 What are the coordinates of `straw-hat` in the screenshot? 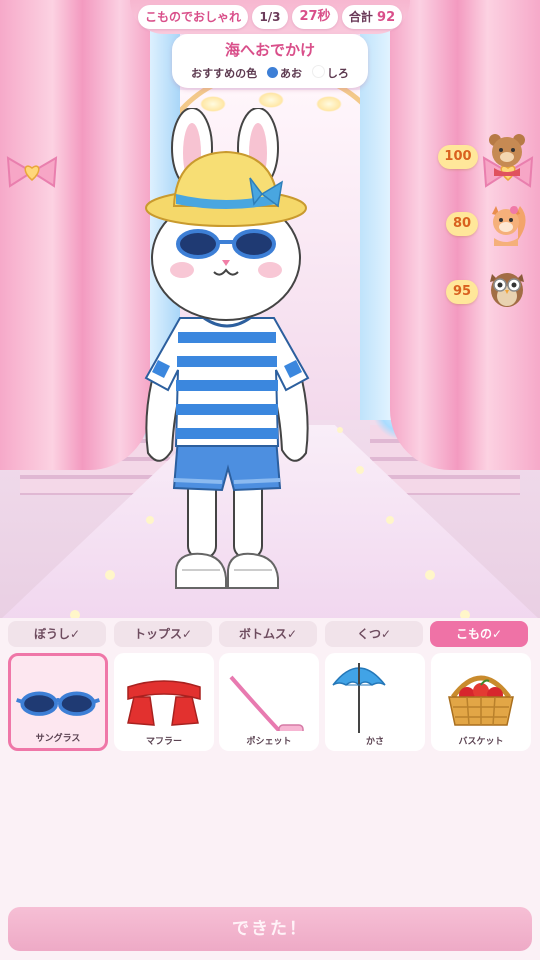 It's located at (226, 188).